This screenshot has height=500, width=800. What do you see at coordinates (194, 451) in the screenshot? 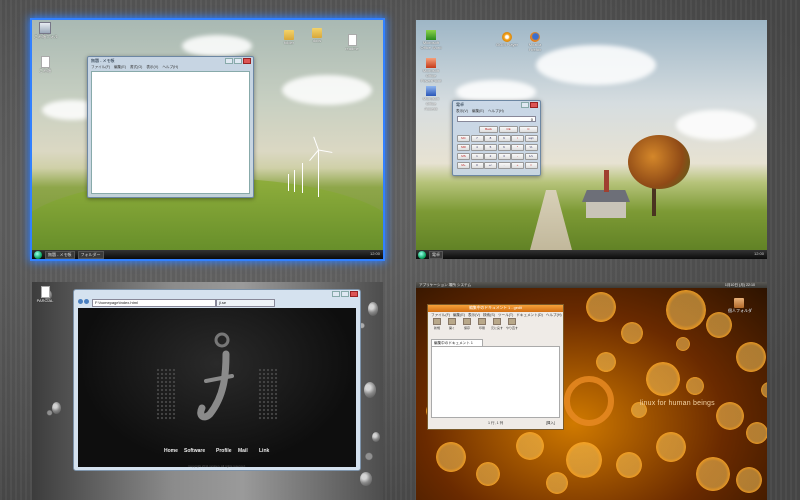
I see `nav-software: Software` at bounding box center [194, 451].